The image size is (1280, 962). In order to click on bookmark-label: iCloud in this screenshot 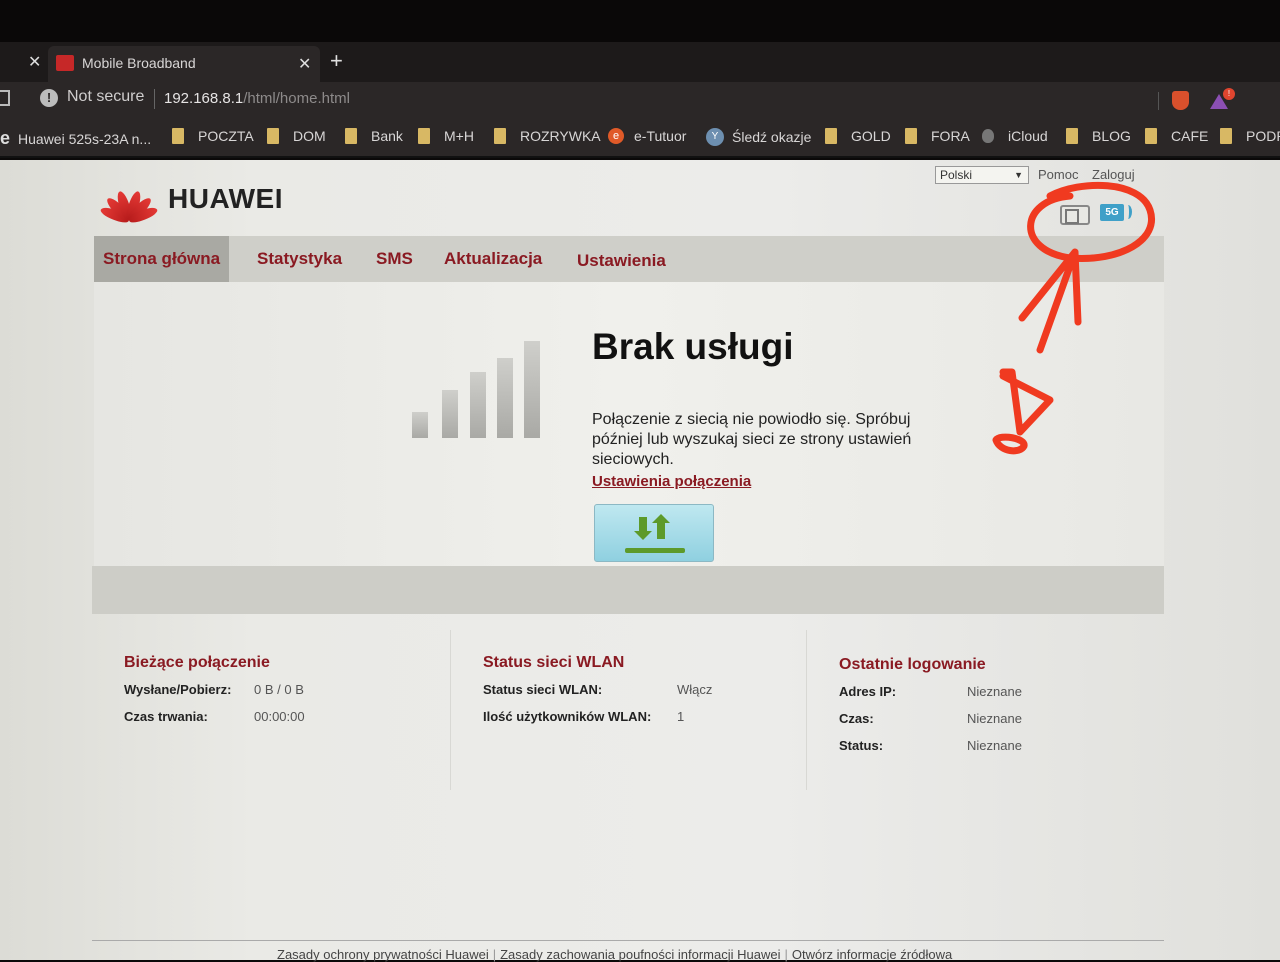, I will do `click(1028, 136)`.